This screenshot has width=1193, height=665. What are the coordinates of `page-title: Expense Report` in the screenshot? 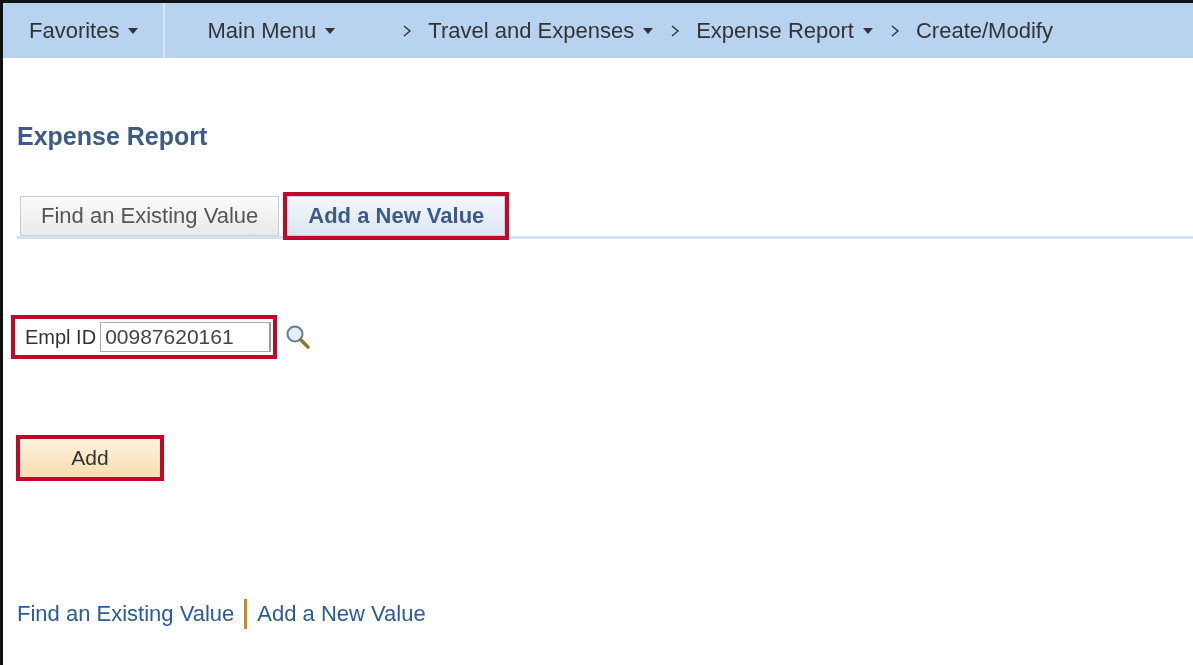 It's located at (113, 137).